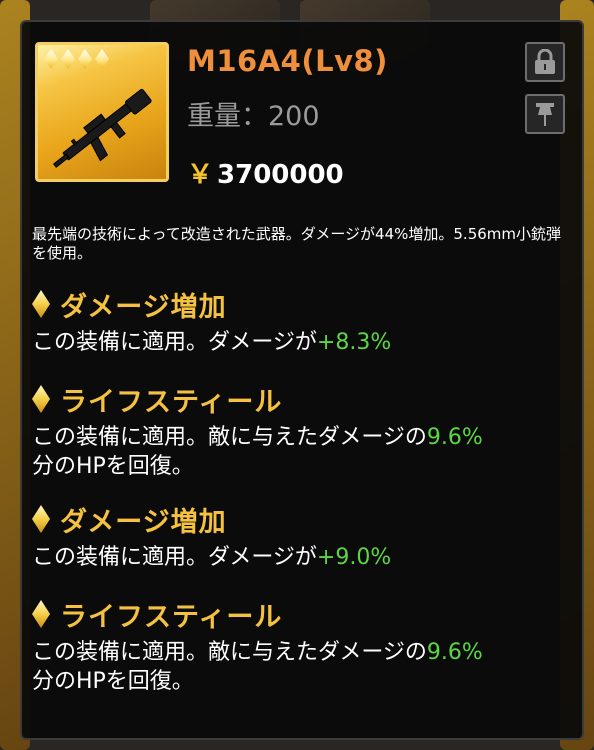  What do you see at coordinates (354, 342) in the screenshot?
I see `perk-value: +8.3%` at bounding box center [354, 342].